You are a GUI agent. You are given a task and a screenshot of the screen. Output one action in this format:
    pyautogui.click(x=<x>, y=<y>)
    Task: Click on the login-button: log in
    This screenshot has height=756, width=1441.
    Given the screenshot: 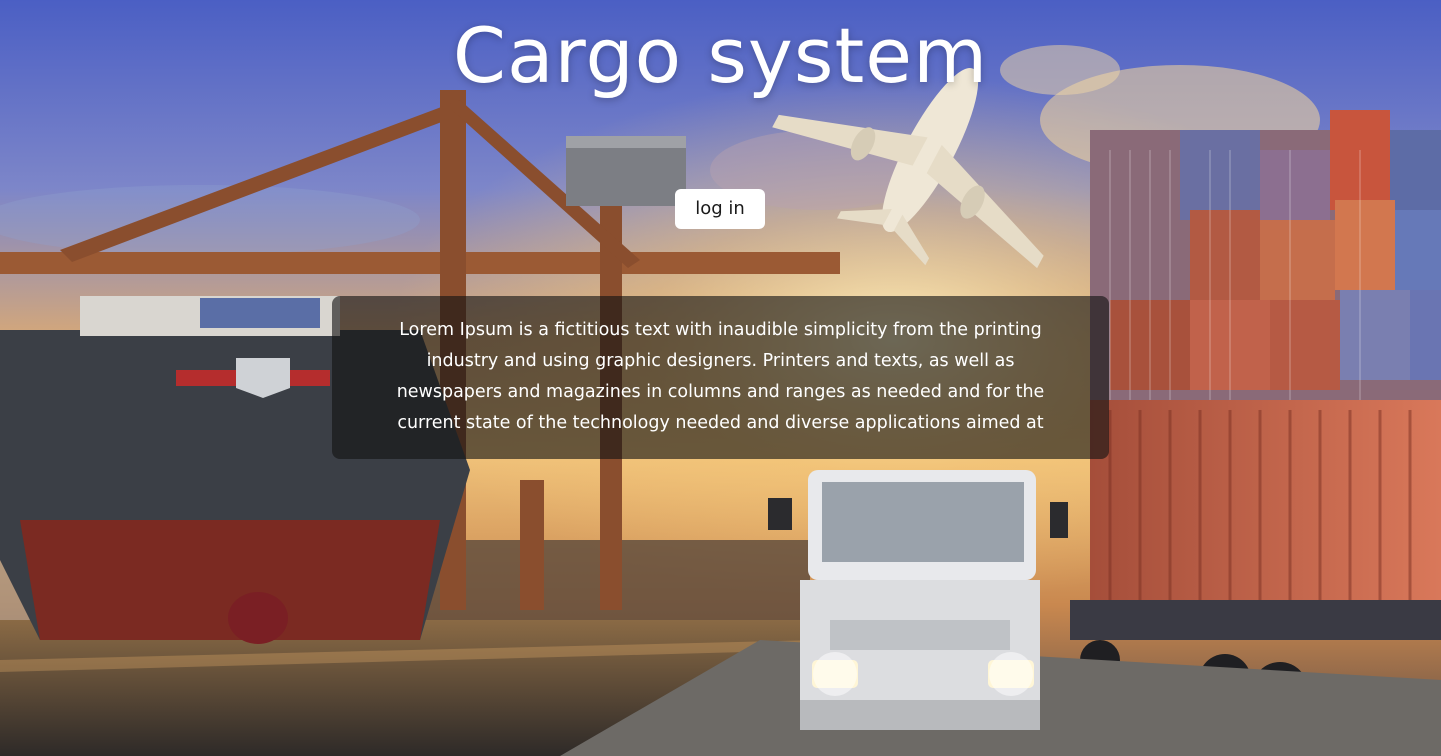 What is the action you would take?
    pyautogui.click(x=720, y=209)
    